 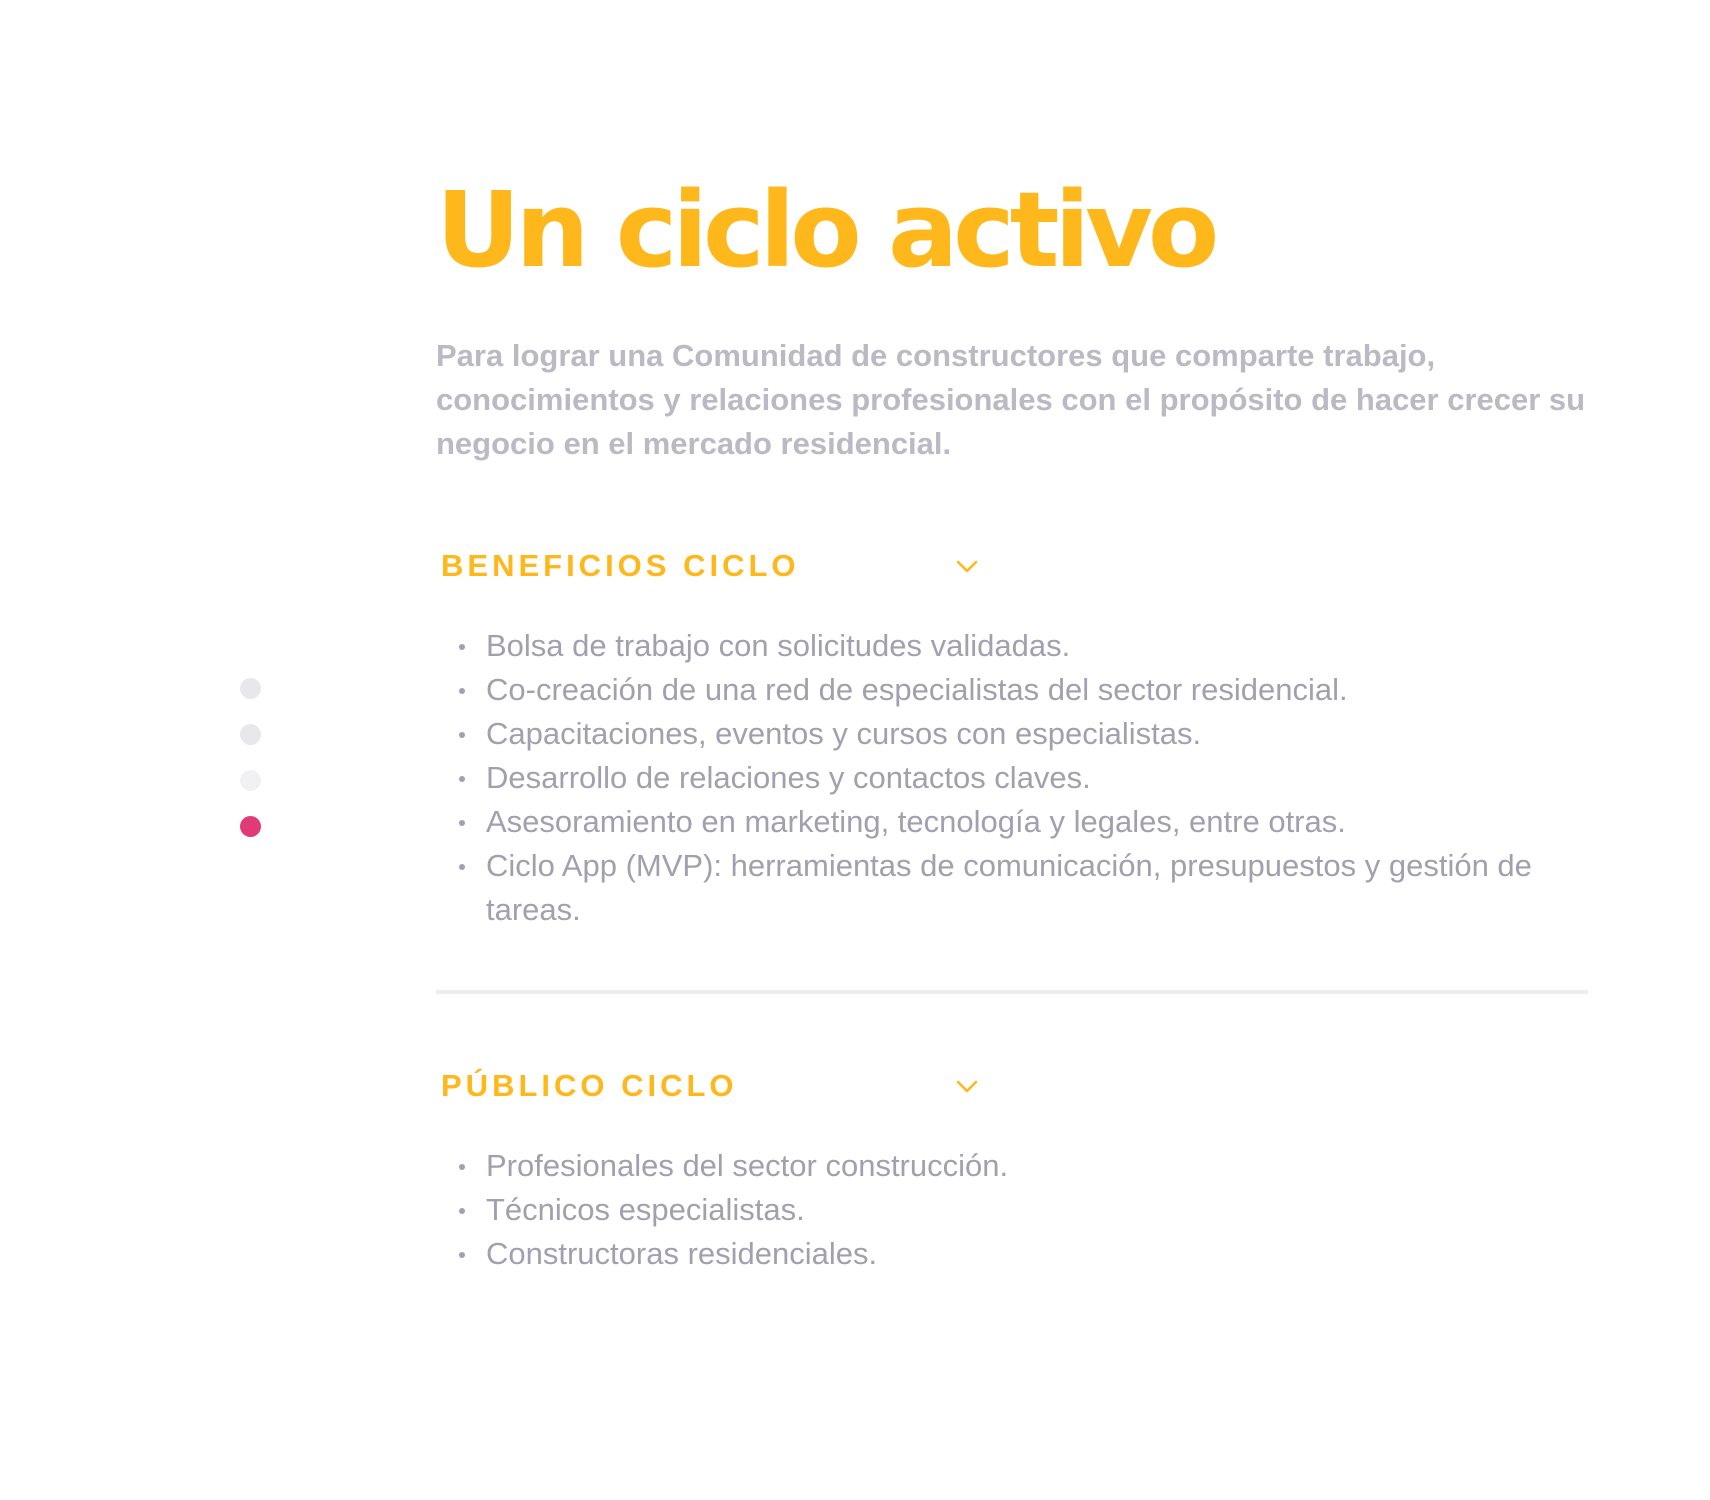 I want to click on beneficios-title: BENEFICIOS CICLO, so click(x=620, y=565).